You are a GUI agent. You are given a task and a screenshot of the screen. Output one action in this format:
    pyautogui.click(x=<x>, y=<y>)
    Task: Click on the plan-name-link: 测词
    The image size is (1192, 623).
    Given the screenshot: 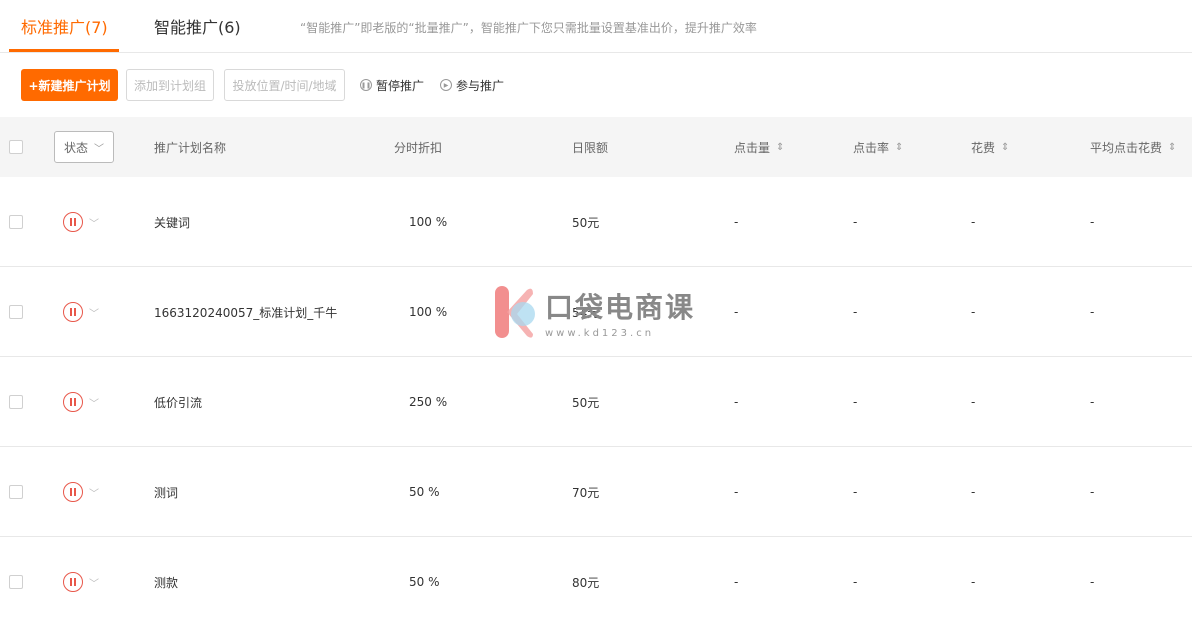 What is the action you would take?
    pyautogui.click(x=166, y=492)
    